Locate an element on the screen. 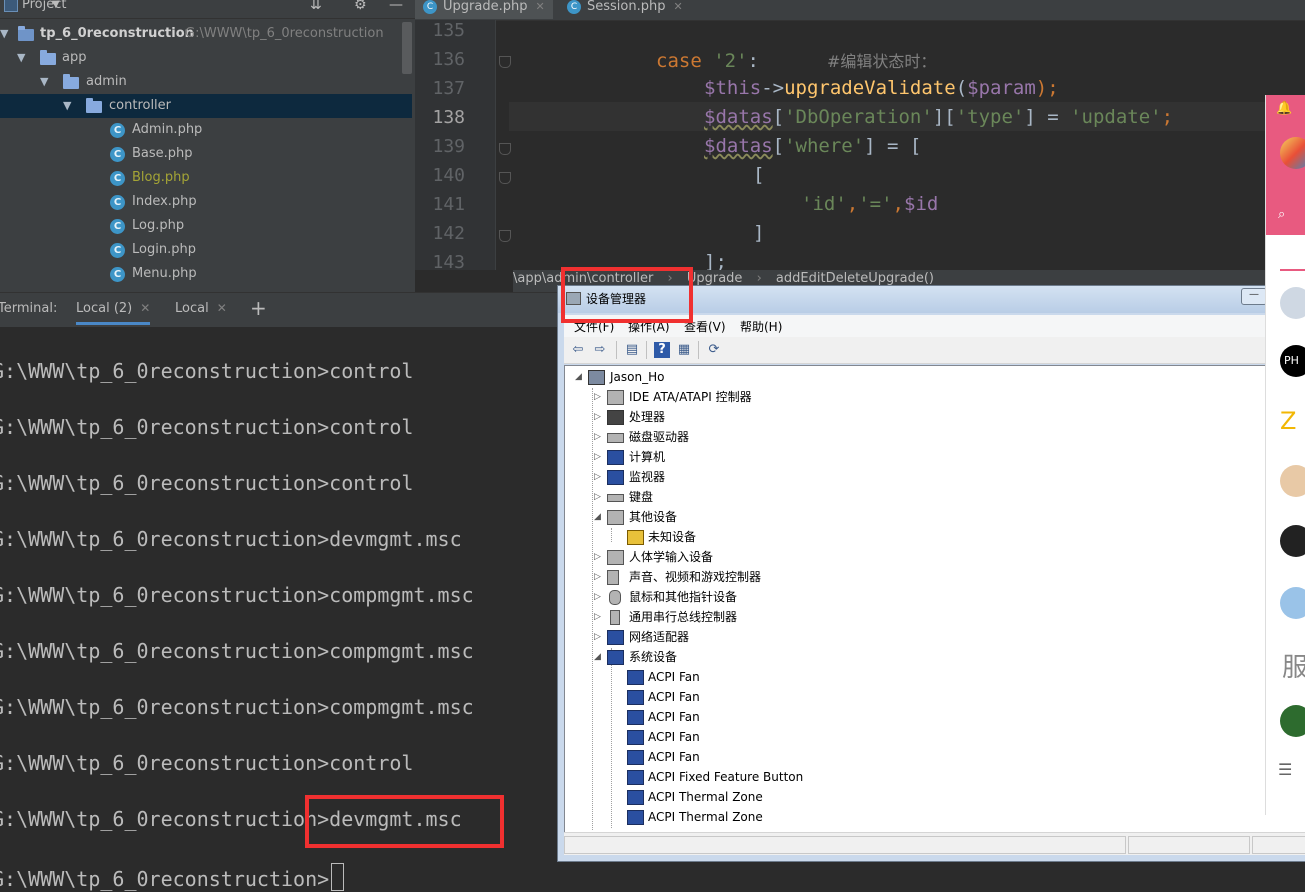  category-label: 系统设备 is located at coordinates (653, 657).